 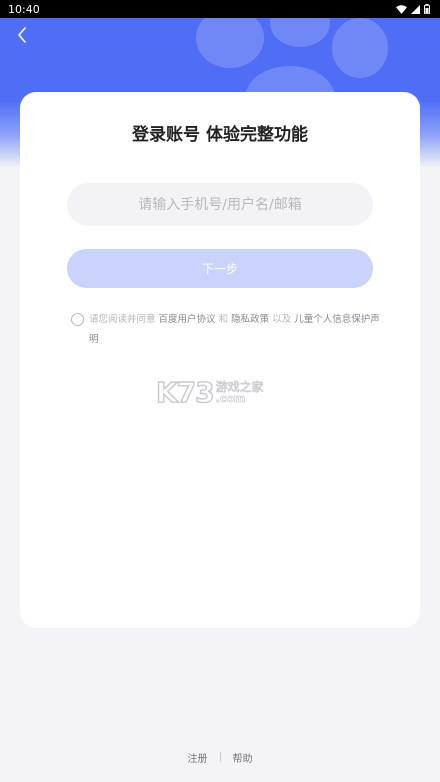 What do you see at coordinates (243, 757) in the screenshot?
I see `help-link: 帮助` at bounding box center [243, 757].